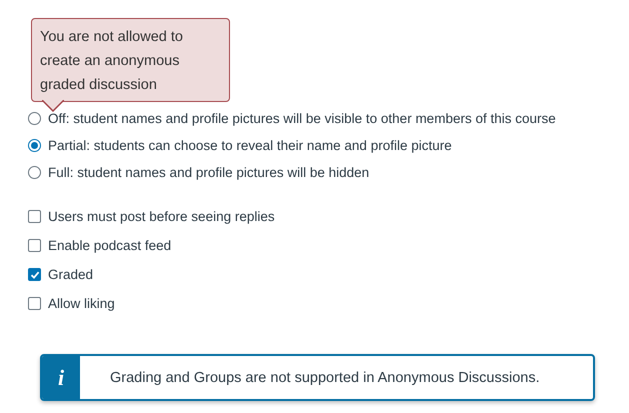 The image size is (629, 413). What do you see at coordinates (71, 274) in the screenshot?
I see `checkbox-label: Graded` at bounding box center [71, 274].